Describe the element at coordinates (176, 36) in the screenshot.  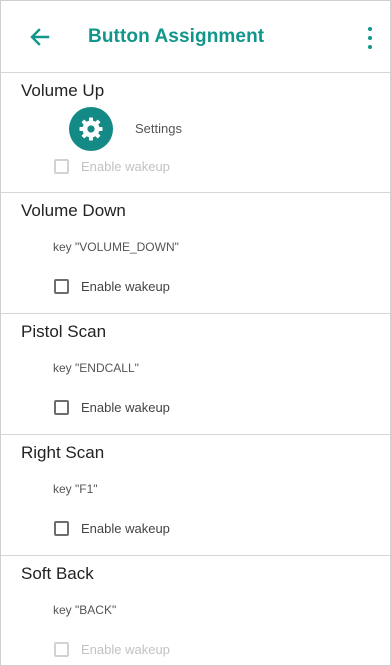
I see `page-title: Button Assignment` at that location.